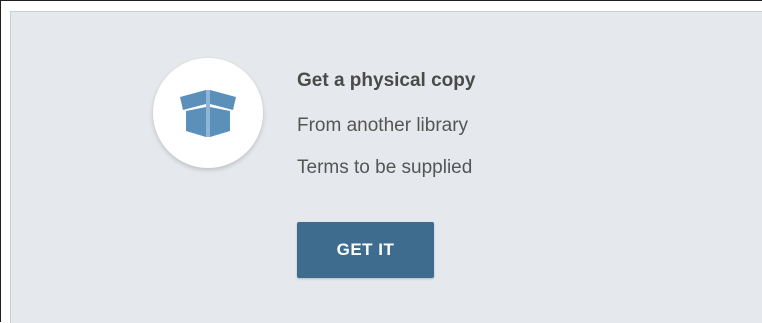 The width and height of the screenshot is (762, 323). I want to click on offer-terms: Terms to be supplied, so click(385, 167).